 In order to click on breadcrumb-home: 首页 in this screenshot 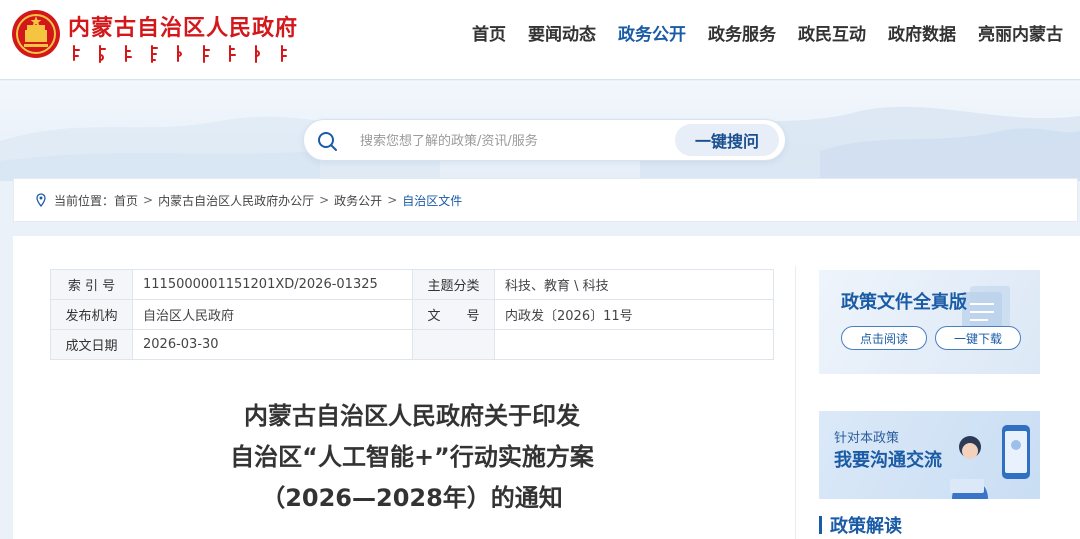, I will do `click(126, 200)`.